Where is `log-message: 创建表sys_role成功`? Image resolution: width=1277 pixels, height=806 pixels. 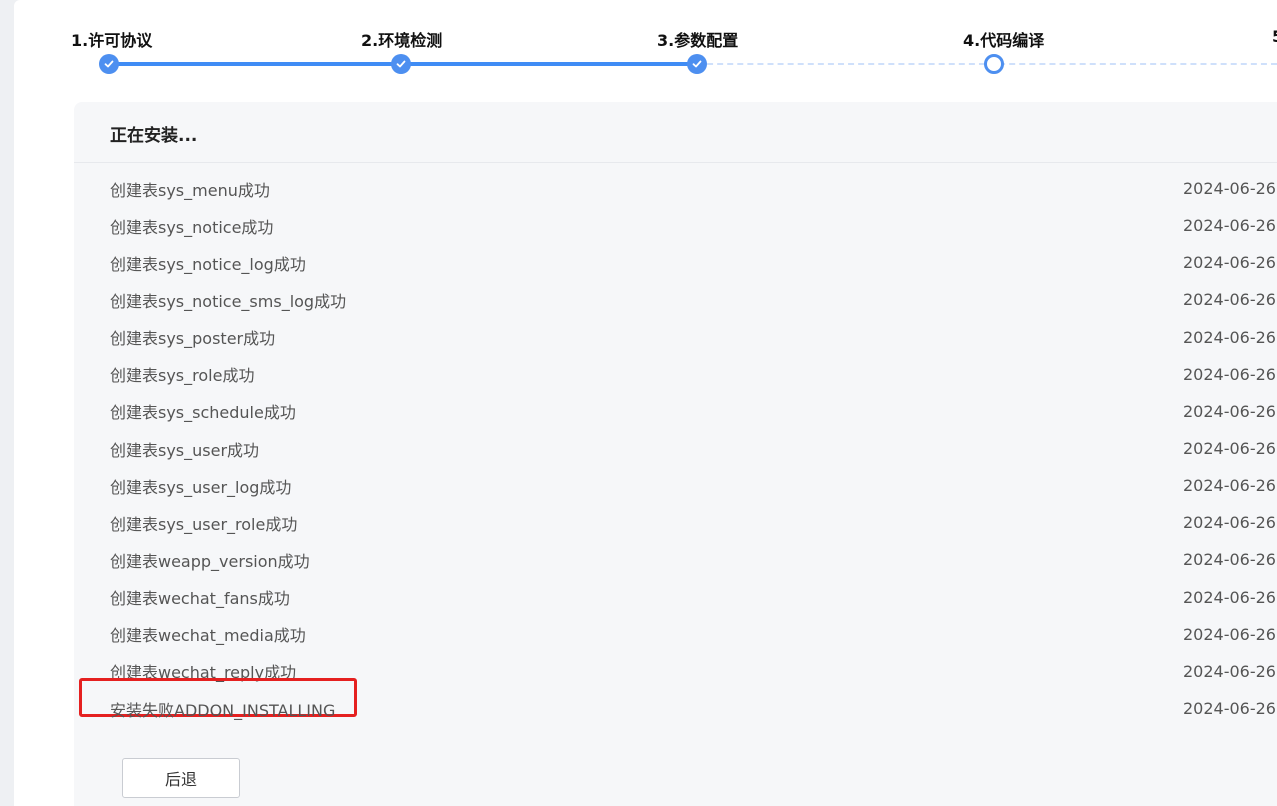 log-message: 创建表sys_role成功 is located at coordinates (182, 376).